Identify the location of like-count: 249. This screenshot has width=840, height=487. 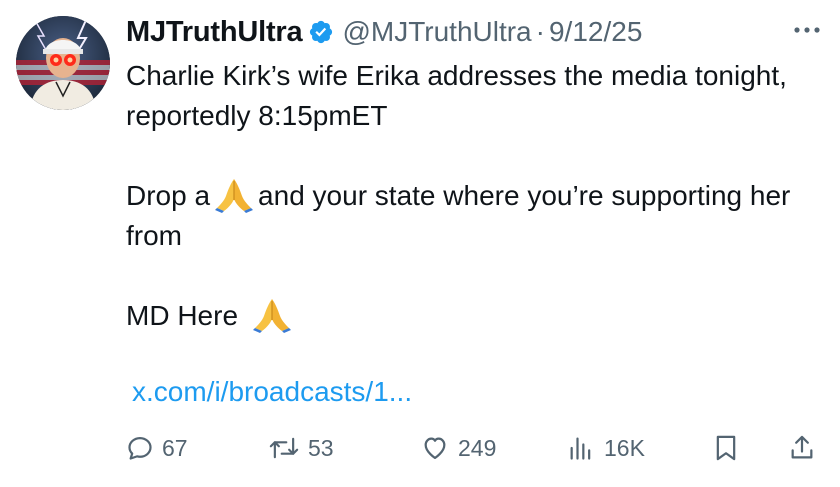
(477, 447).